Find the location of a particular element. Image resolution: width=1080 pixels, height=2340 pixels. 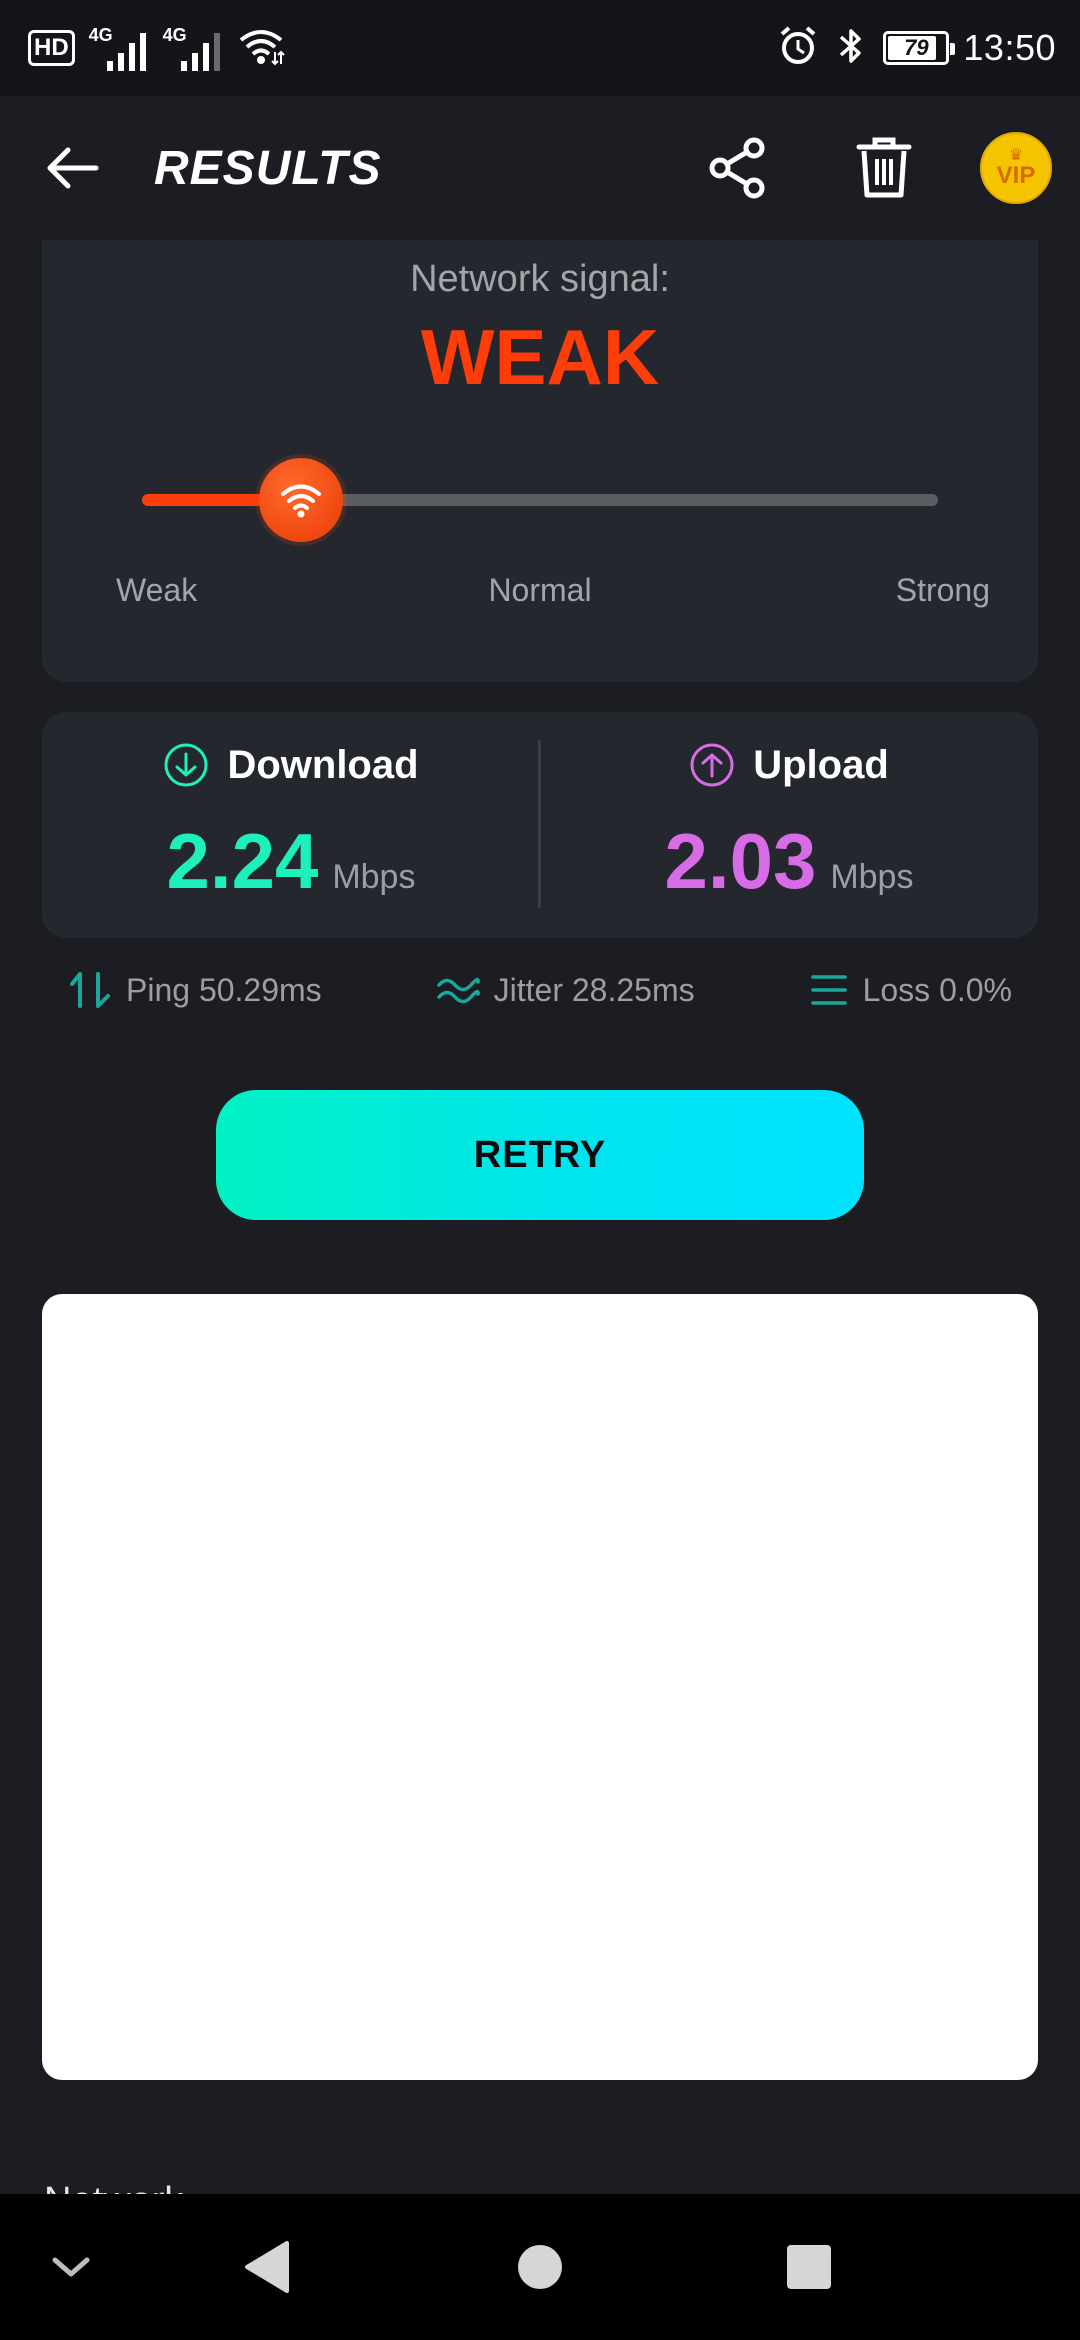

app-bar: RESULTS ♛ VIP is located at coordinates (540, 168).